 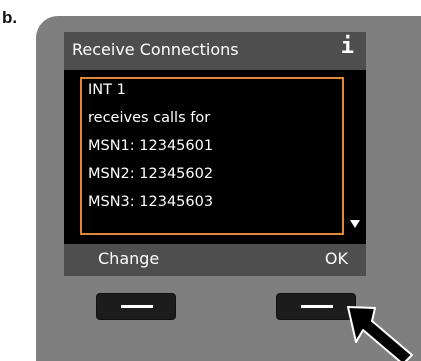 What do you see at coordinates (155, 49) in the screenshot?
I see `screen-title: Receive Connections` at bounding box center [155, 49].